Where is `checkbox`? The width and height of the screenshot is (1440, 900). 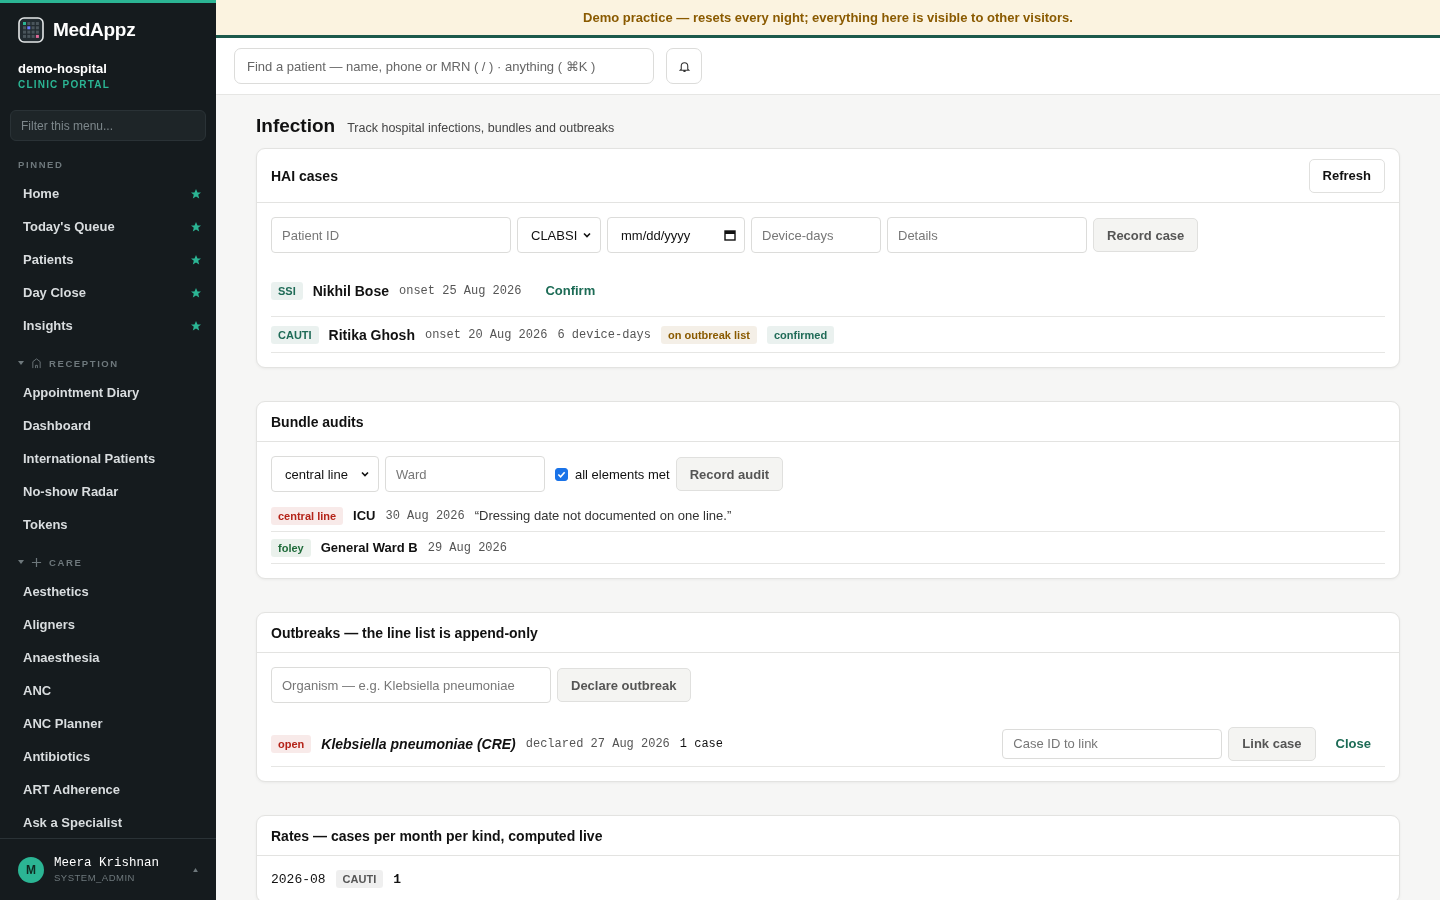
checkbox is located at coordinates (561, 474).